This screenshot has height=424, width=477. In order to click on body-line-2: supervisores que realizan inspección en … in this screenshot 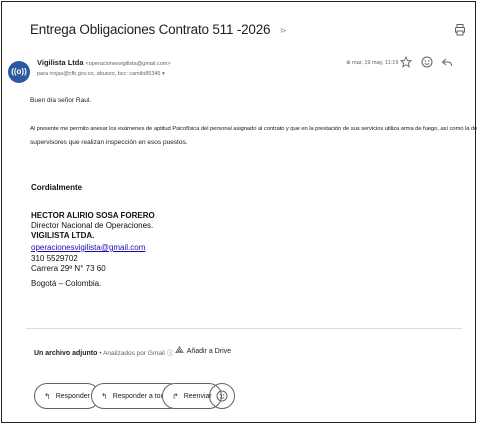, I will do `click(109, 142)`.